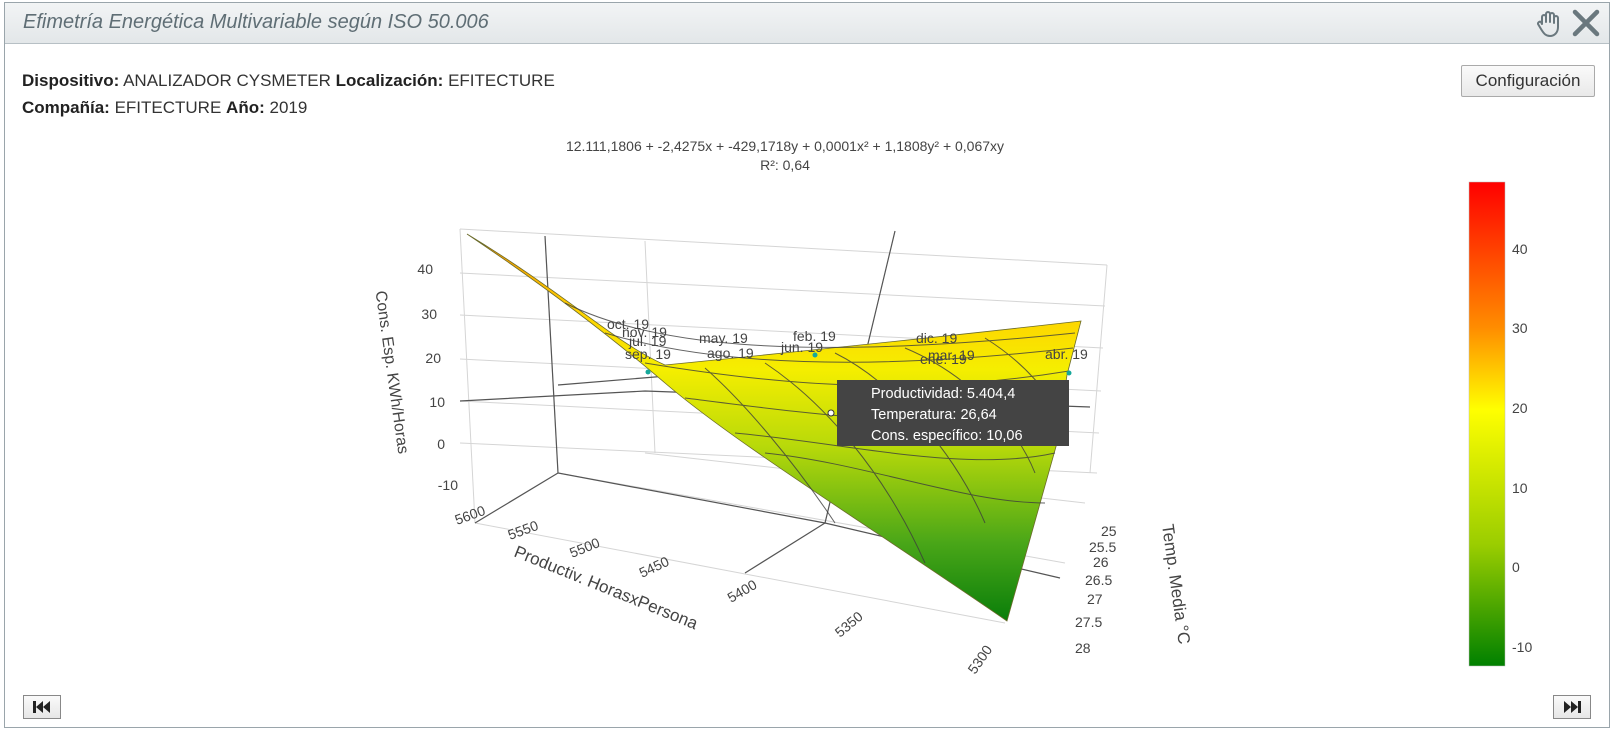 This screenshot has width=1616, height=734. Describe the element at coordinates (1098, 580) in the screenshot. I see `y-tick-label: 26.5` at that location.